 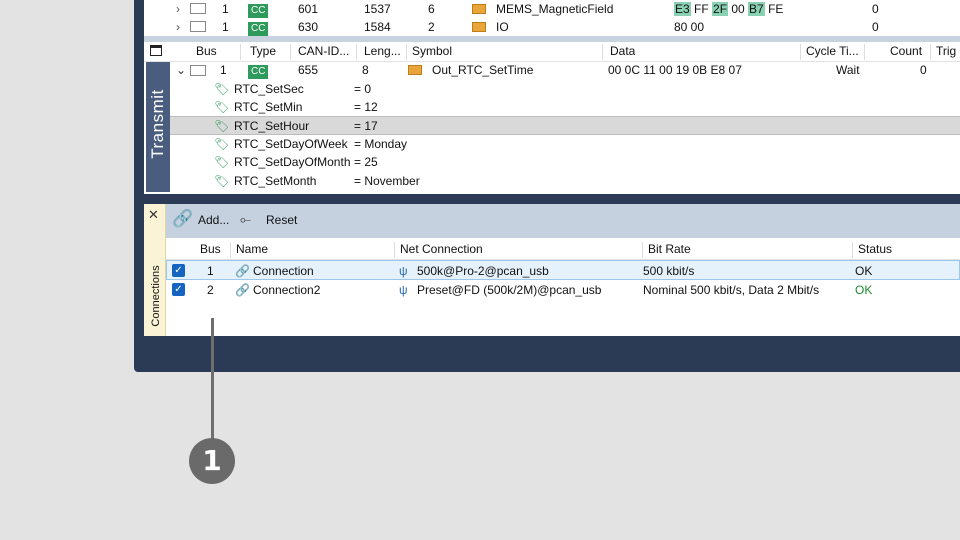 I want to click on net-connection-cell: Preset@FD (500k/2M)@pcan_usb, so click(x=509, y=290).